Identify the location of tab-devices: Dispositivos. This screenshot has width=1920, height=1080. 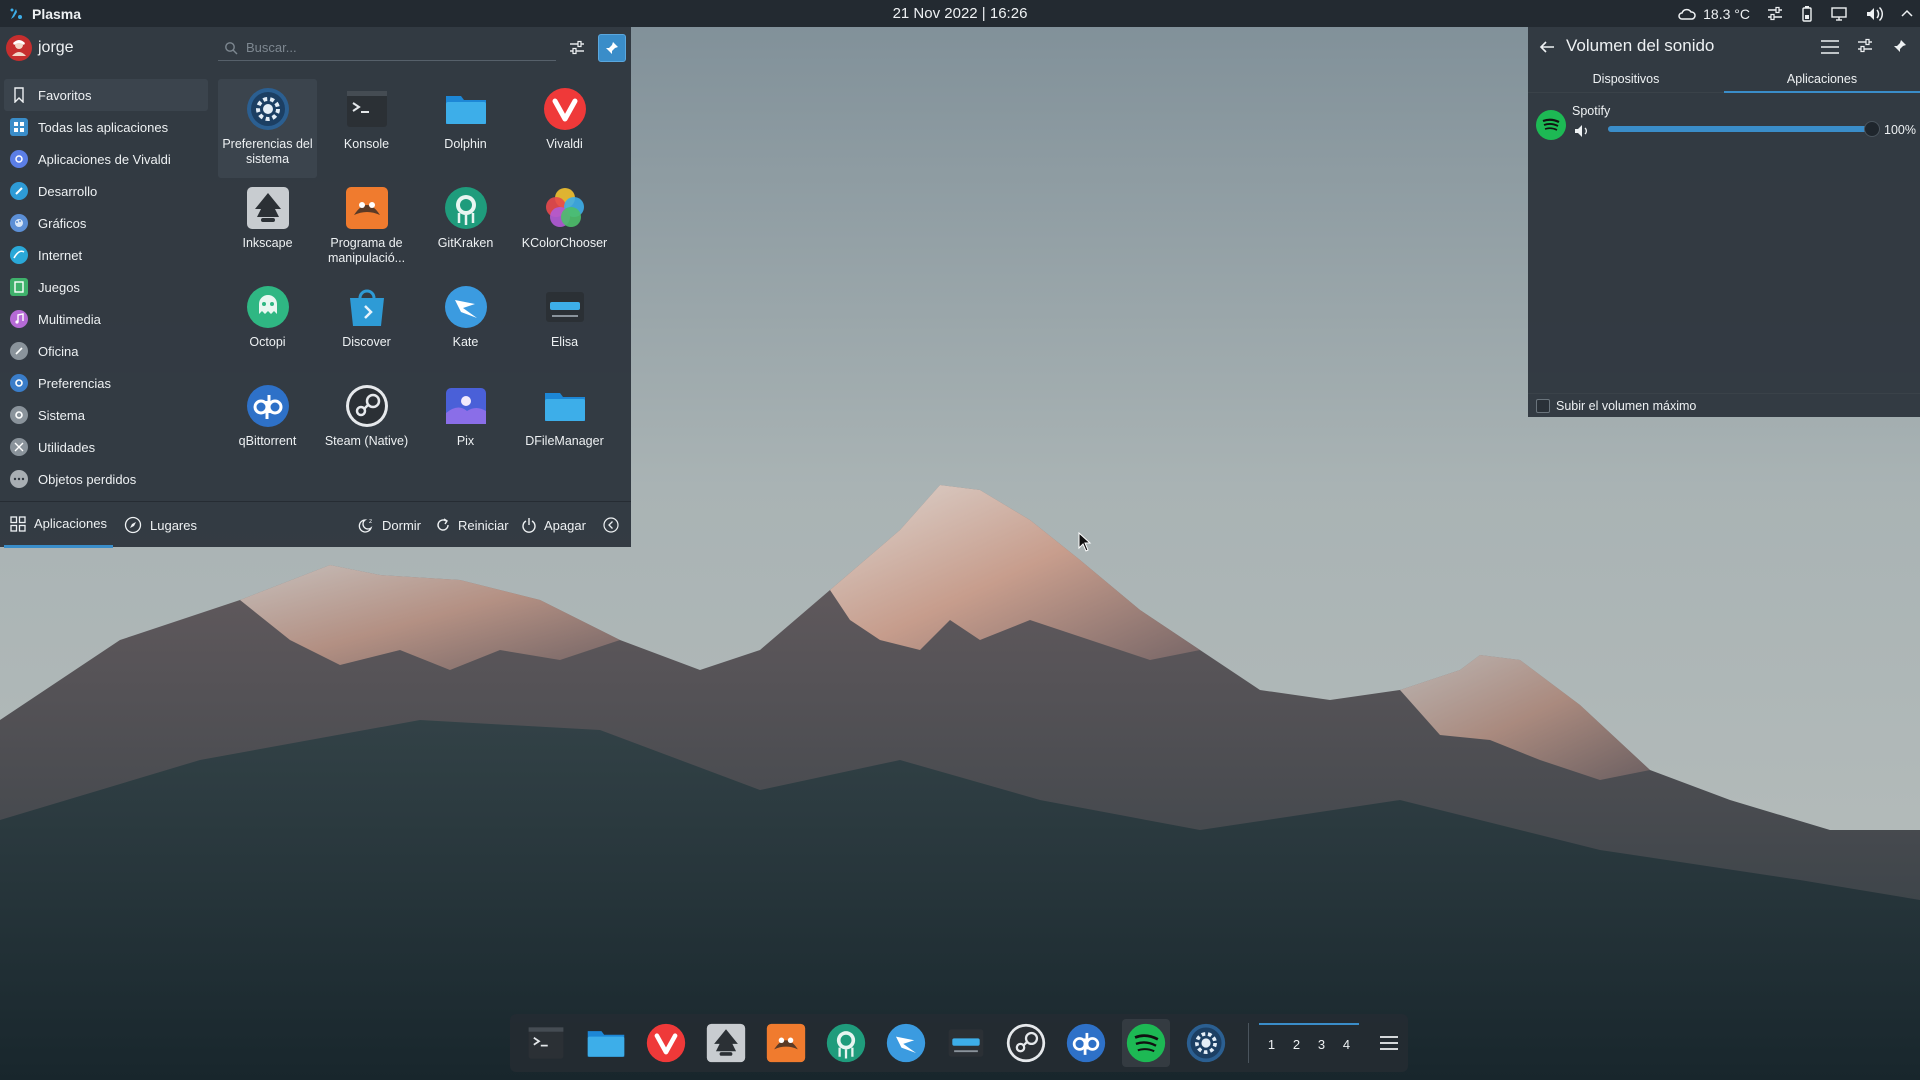
(1626, 79).